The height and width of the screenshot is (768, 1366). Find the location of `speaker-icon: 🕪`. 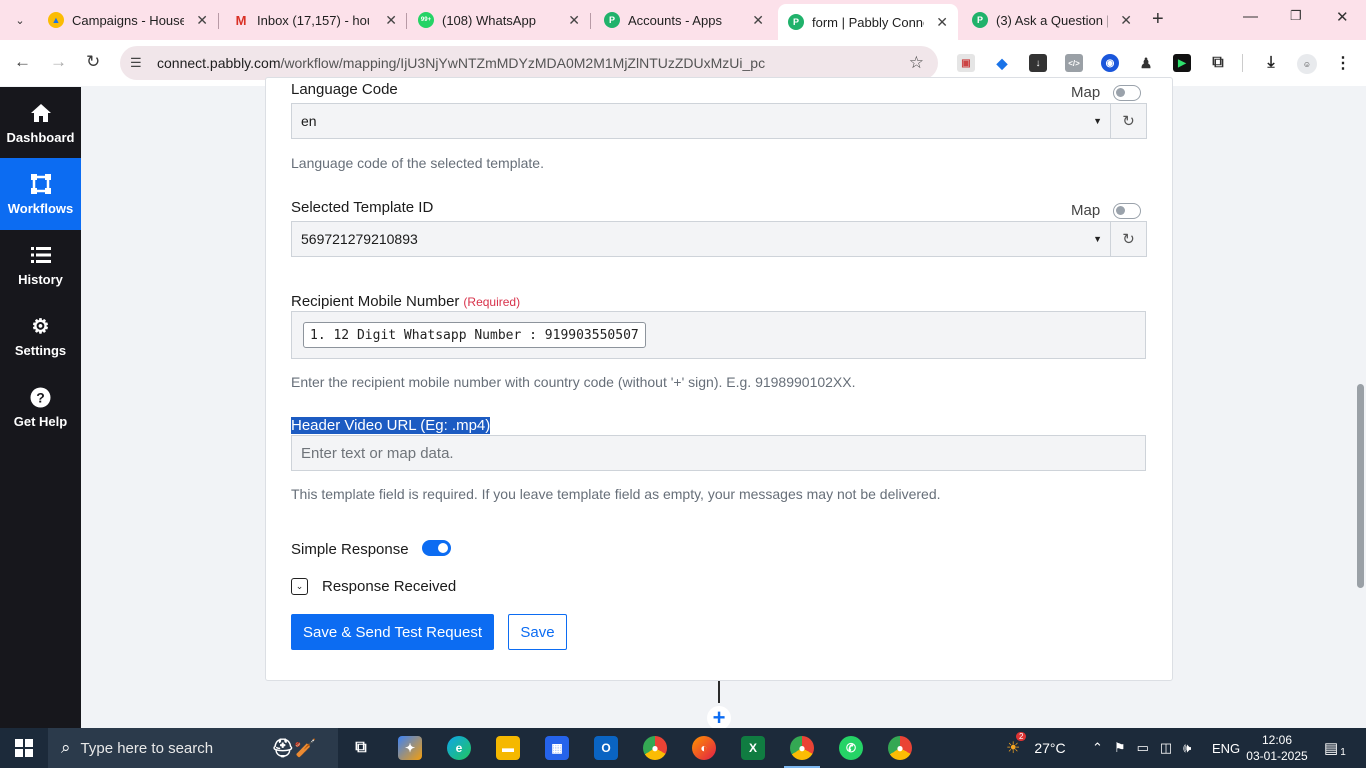

speaker-icon: 🕪 is located at coordinates (1187, 748).